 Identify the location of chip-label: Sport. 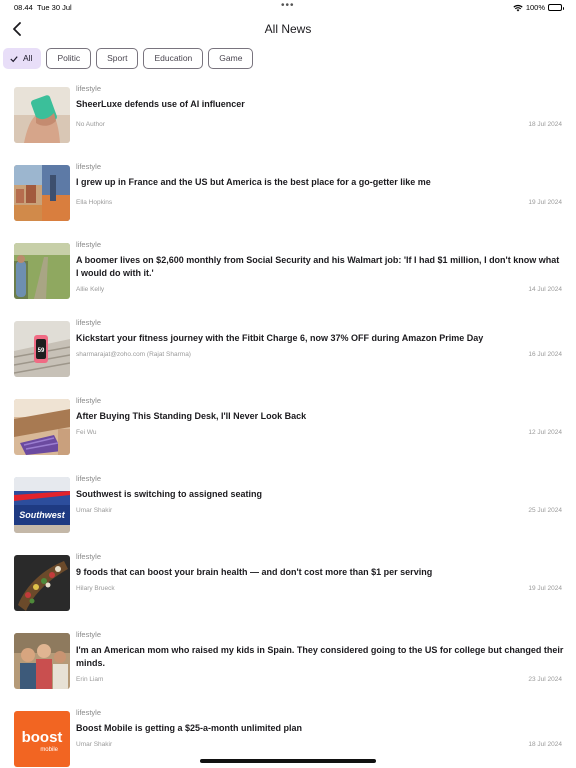
(117, 58).